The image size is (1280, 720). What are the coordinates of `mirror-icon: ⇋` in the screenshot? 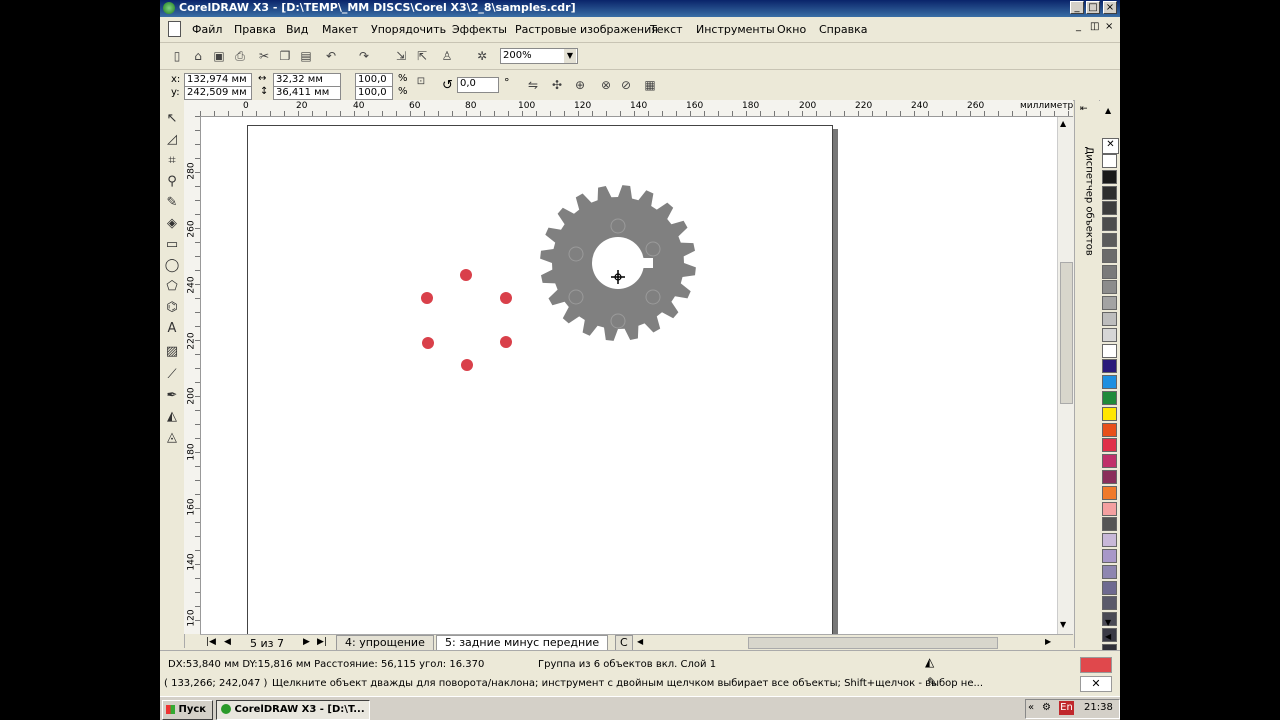 It's located at (533, 85).